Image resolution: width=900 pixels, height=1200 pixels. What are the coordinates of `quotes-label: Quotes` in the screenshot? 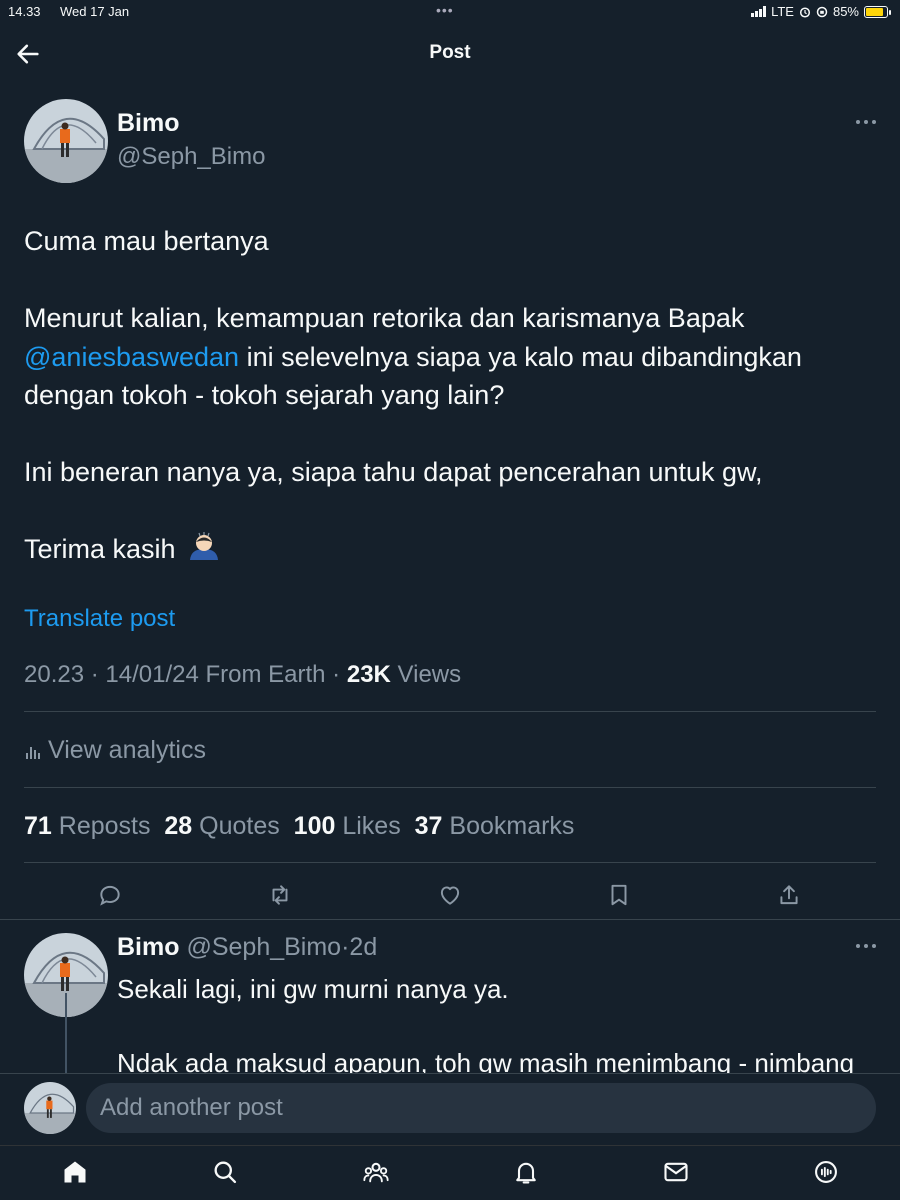 It's located at (239, 826).